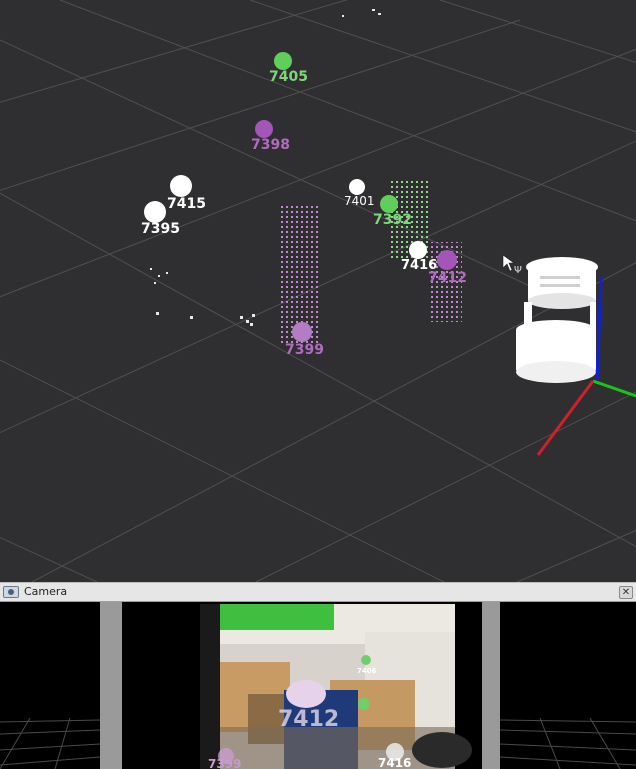  Describe the element at coordinates (557, 320) in the screenshot. I see `robot-model` at that location.